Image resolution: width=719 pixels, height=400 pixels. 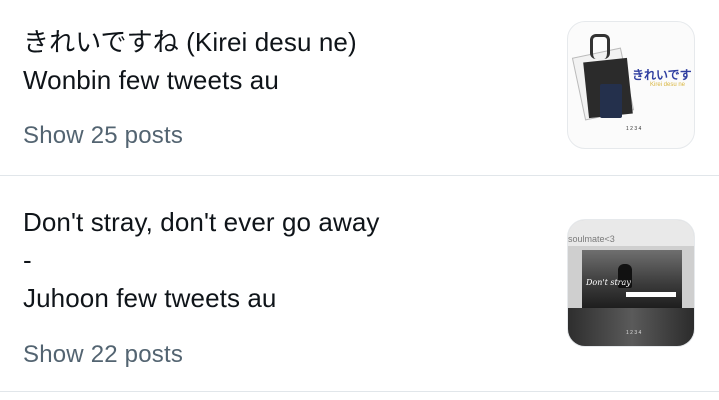 I want to click on list-title-line: きれいですね (Kirei desu ne), so click(x=190, y=42).